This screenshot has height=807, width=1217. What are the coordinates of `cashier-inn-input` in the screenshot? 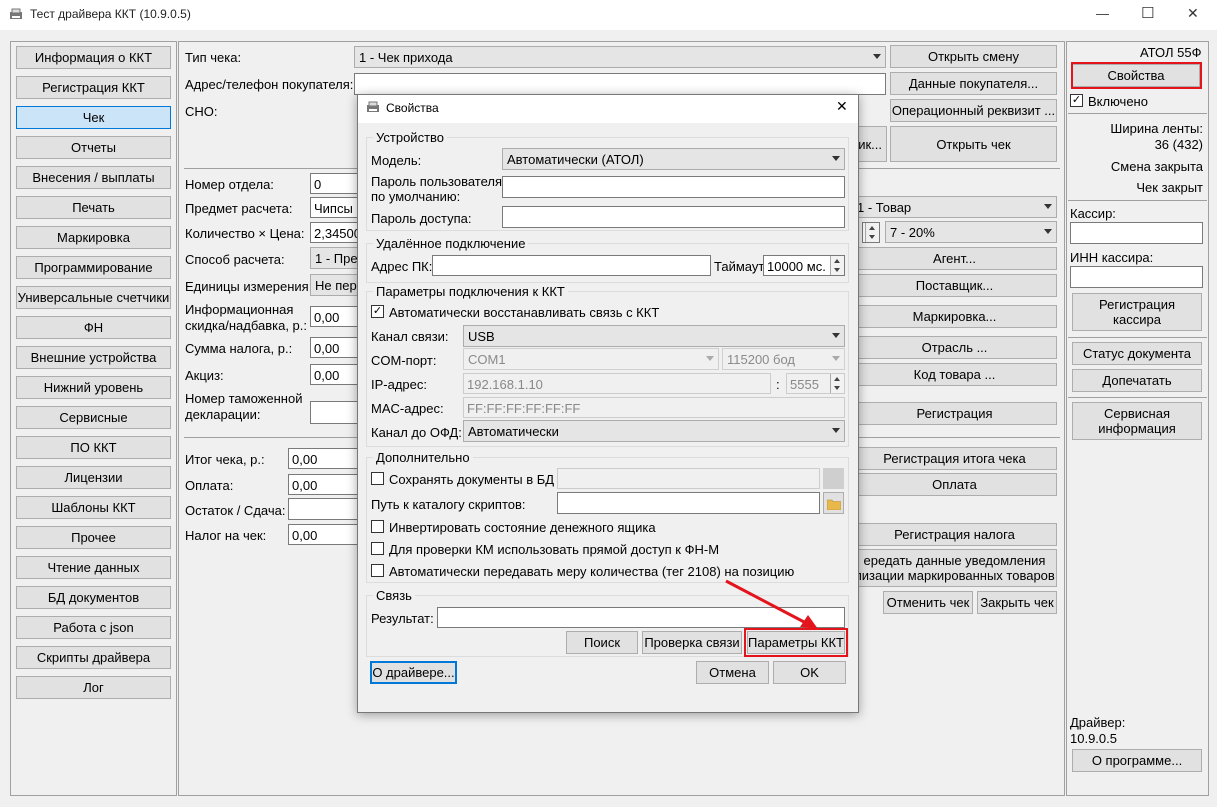 It's located at (1136, 277).